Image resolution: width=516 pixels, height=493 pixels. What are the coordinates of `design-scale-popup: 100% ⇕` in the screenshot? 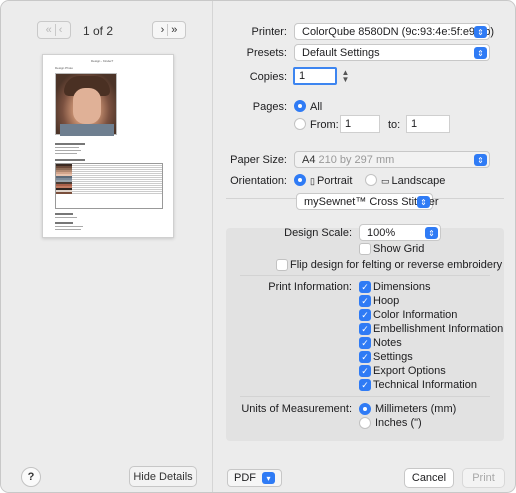 It's located at (400, 232).